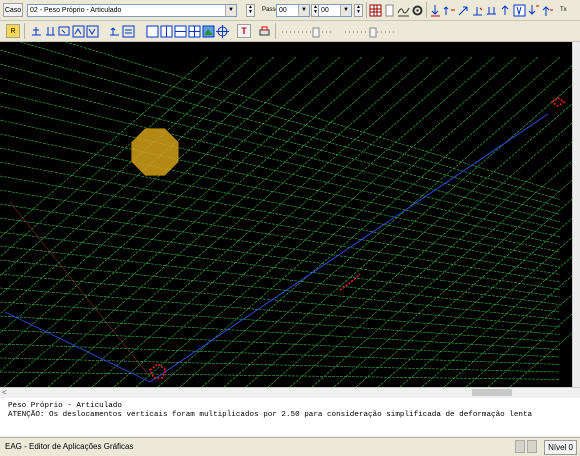  I want to click on moment-xy-icon, so click(477, 10).